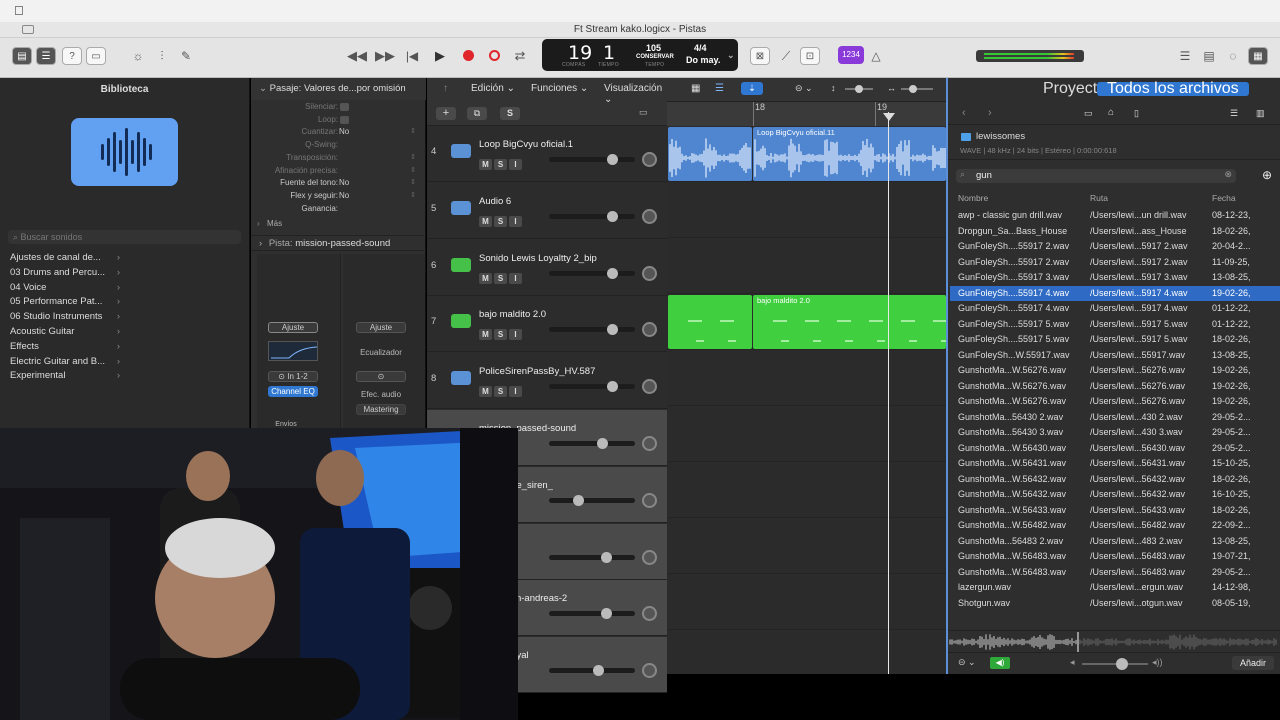  Describe the element at coordinates (65, 361) in the screenshot. I see `library-item: Electric Guitar and B... ›` at that location.